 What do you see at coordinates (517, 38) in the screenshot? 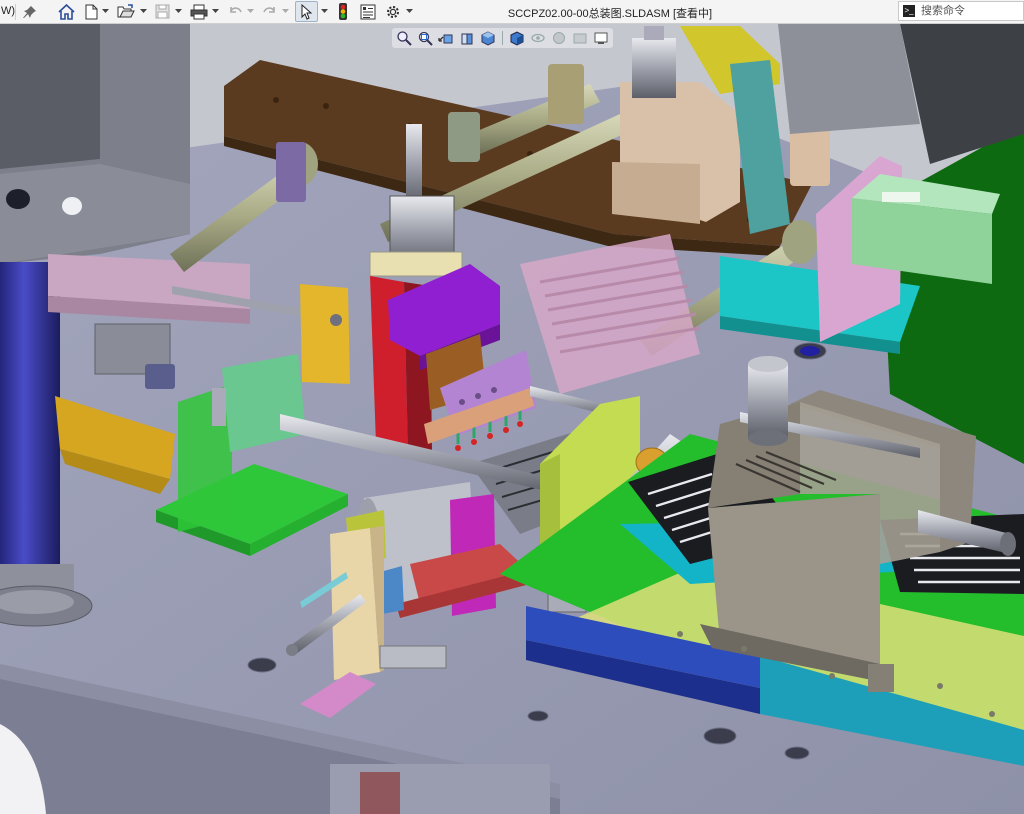
I see `display-style-icon` at bounding box center [517, 38].